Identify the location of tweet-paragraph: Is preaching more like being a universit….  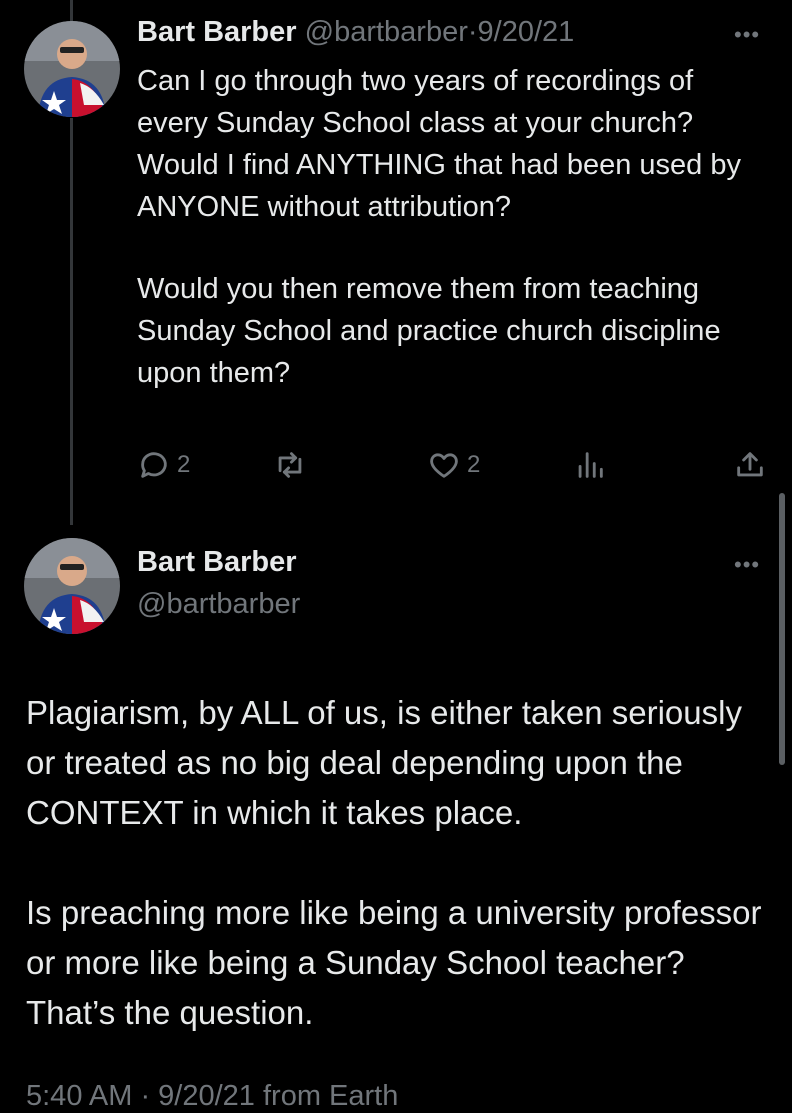
(394, 962).